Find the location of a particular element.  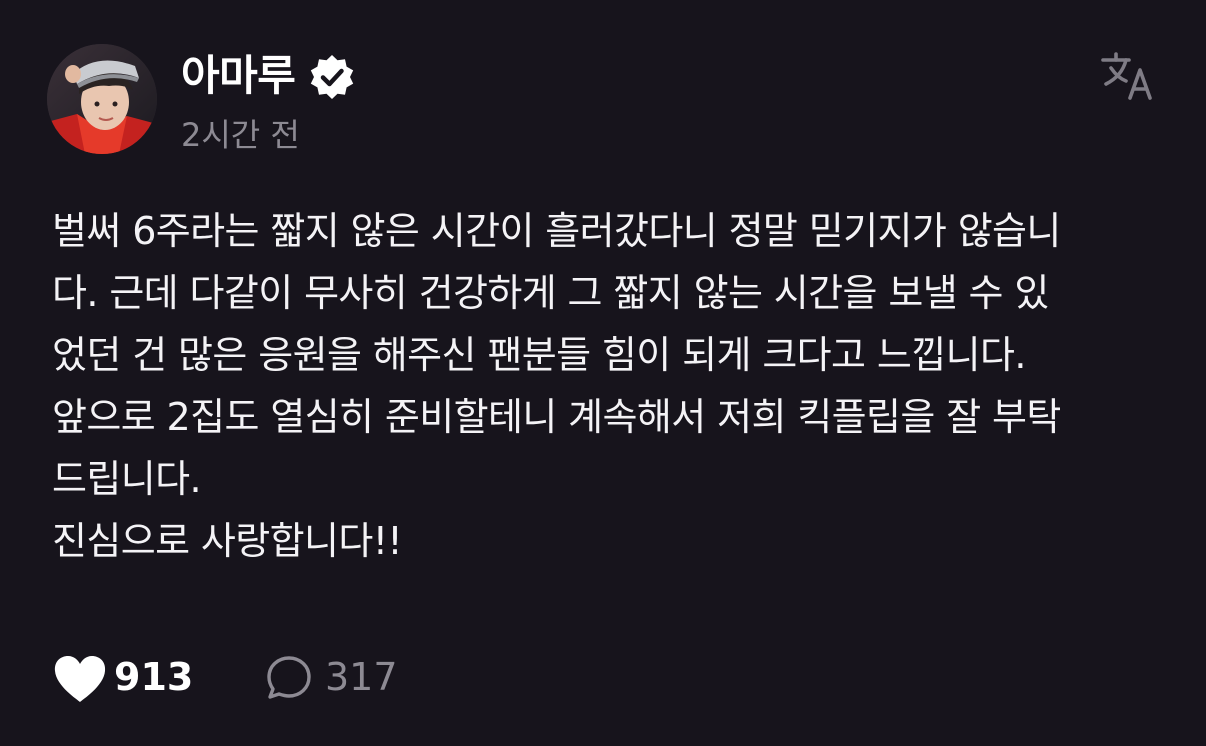

translate-icon is located at coordinates (1126, 76).